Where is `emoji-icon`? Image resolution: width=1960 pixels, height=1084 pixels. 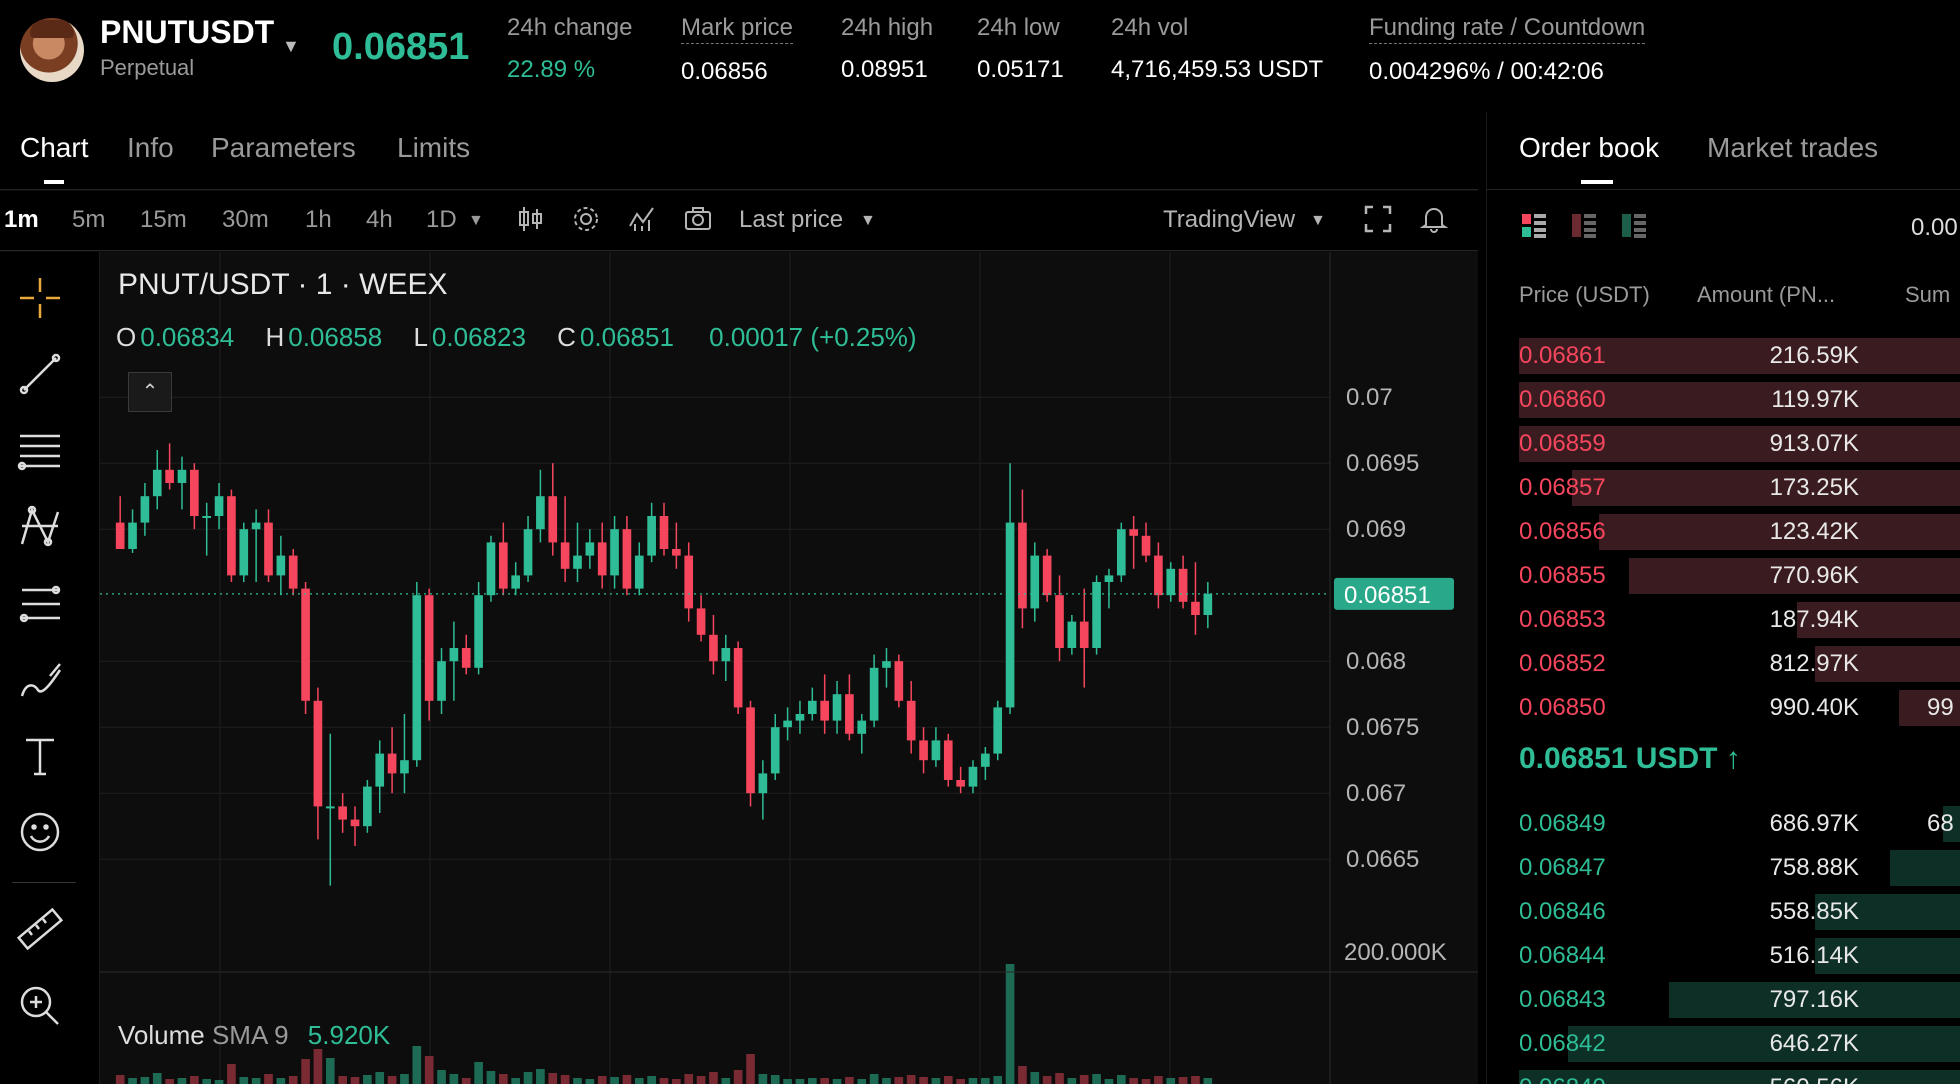 emoji-icon is located at coordinates (40, 832).